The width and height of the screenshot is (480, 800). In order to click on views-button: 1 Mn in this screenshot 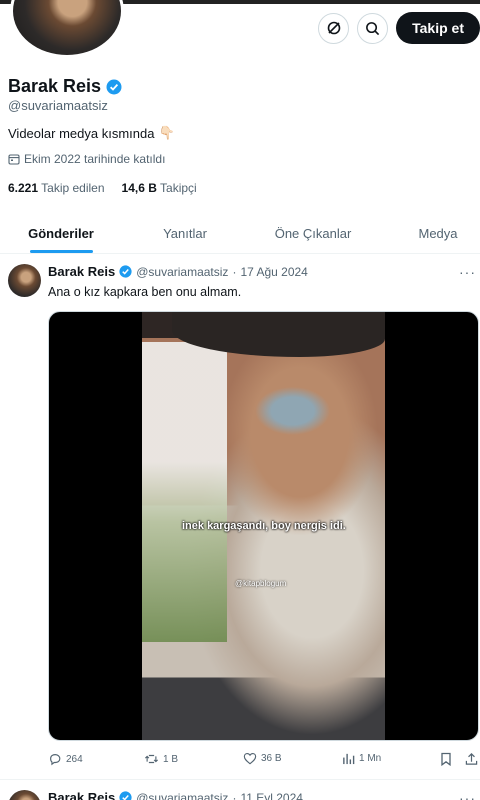, I will do `click(361, 758)`.